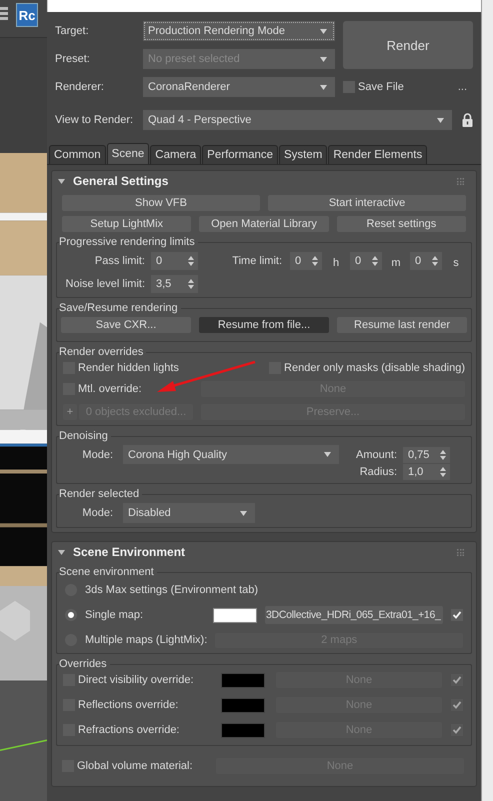 This screenshot has height=801, width=493. What do you see at coordinates (297, 120) in the screenshot?
I see `dropdown: Quad 4 - Perspective` at bounding box center [297, 120].